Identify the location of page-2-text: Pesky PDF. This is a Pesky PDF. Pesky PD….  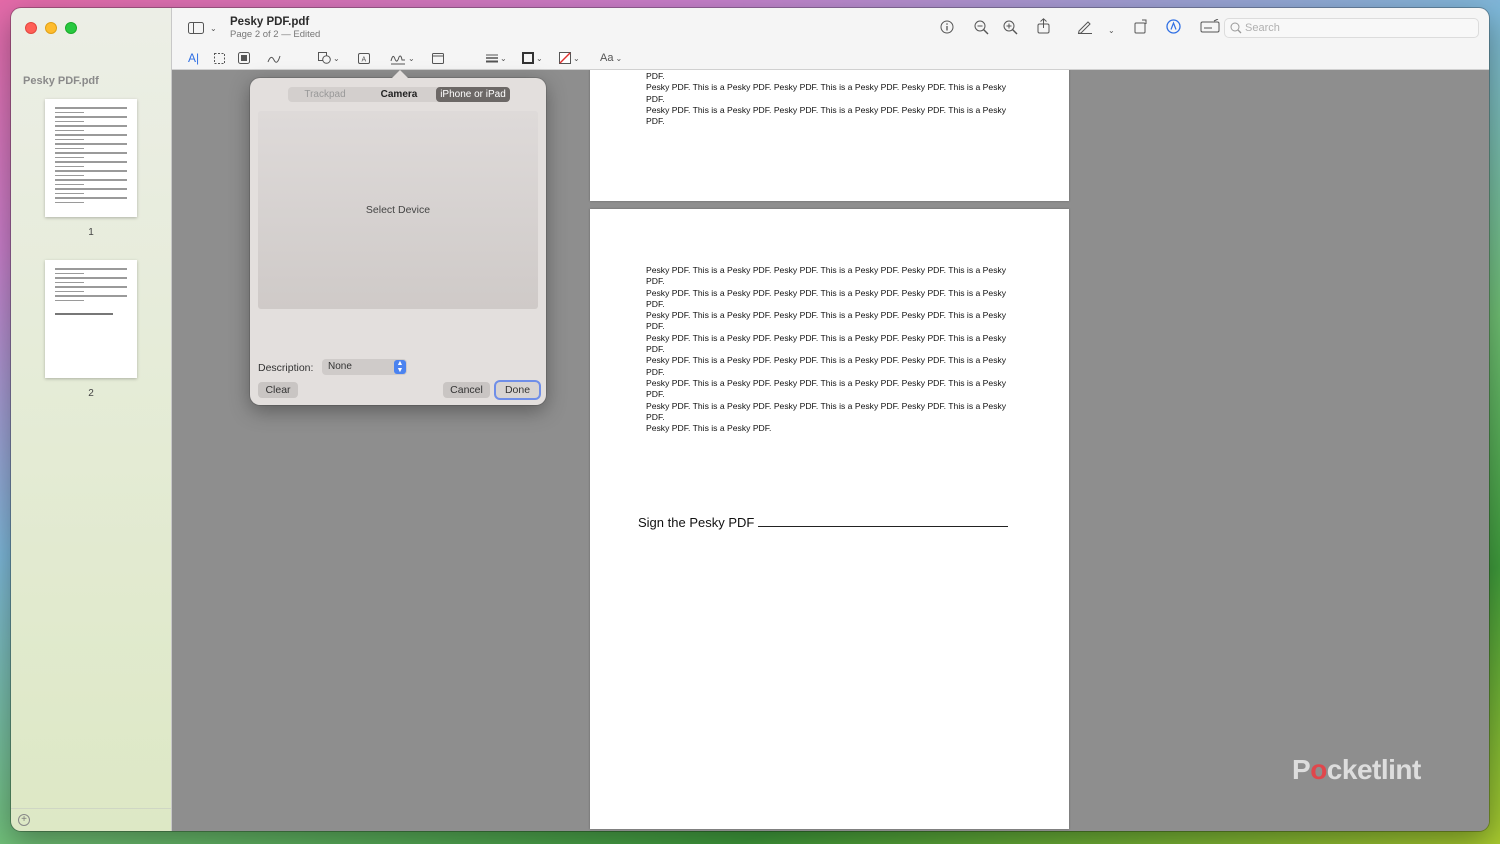
(831, 349).